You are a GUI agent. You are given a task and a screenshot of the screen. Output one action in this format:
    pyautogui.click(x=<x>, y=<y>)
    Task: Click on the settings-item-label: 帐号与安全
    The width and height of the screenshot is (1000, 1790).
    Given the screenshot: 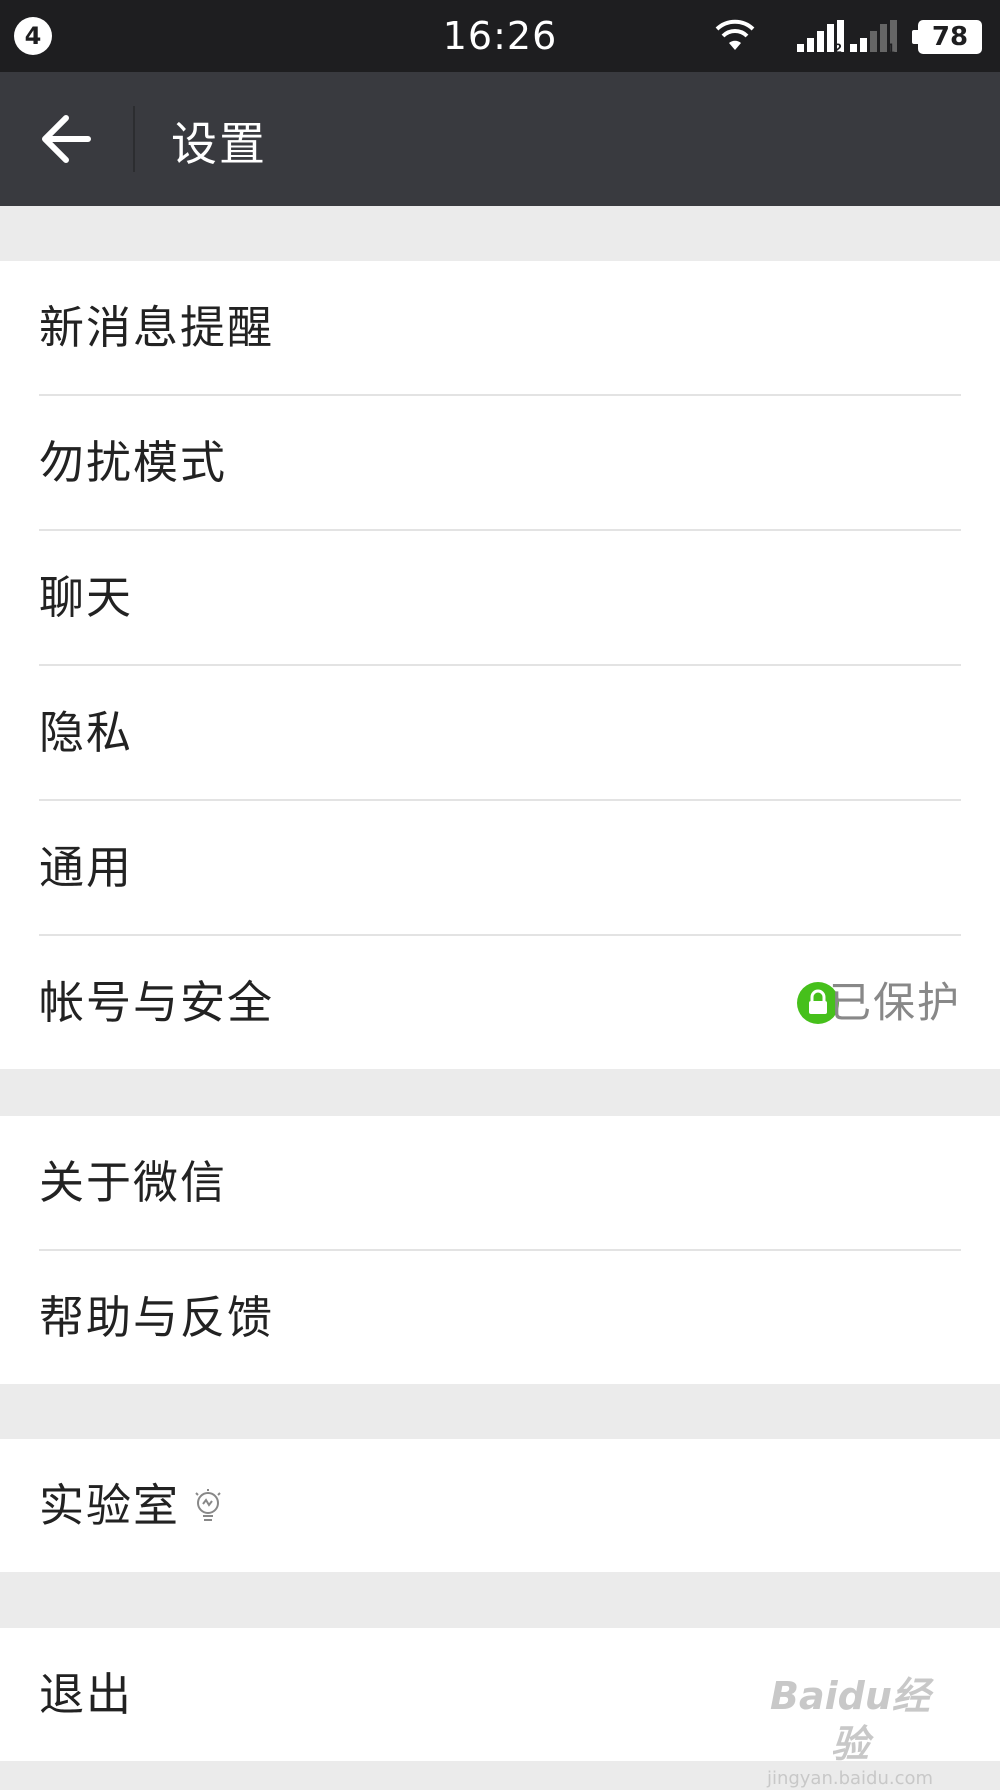 What is the action you would take?
    pyautogui.click(x=157, y=1002)
    